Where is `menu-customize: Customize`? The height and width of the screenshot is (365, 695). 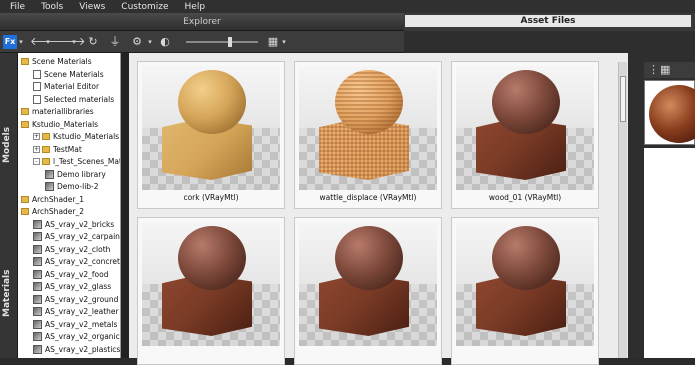 menu-customize: Customize is located at coordinates (144, 7).